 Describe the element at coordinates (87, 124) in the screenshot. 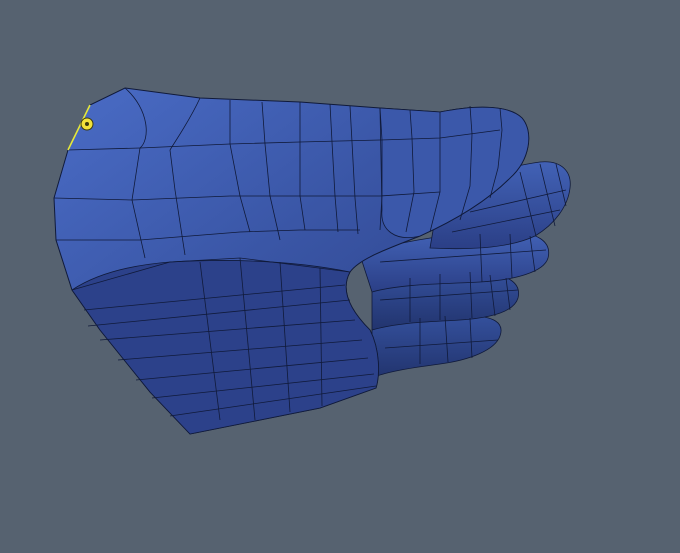

I see `selected-vertex` at that location.